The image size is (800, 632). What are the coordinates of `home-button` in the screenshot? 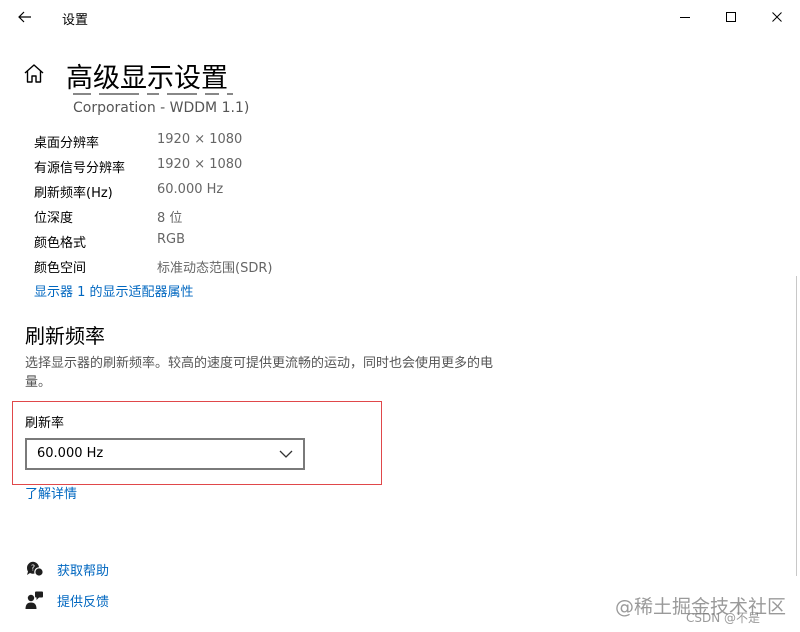 It's located at (34, 74).